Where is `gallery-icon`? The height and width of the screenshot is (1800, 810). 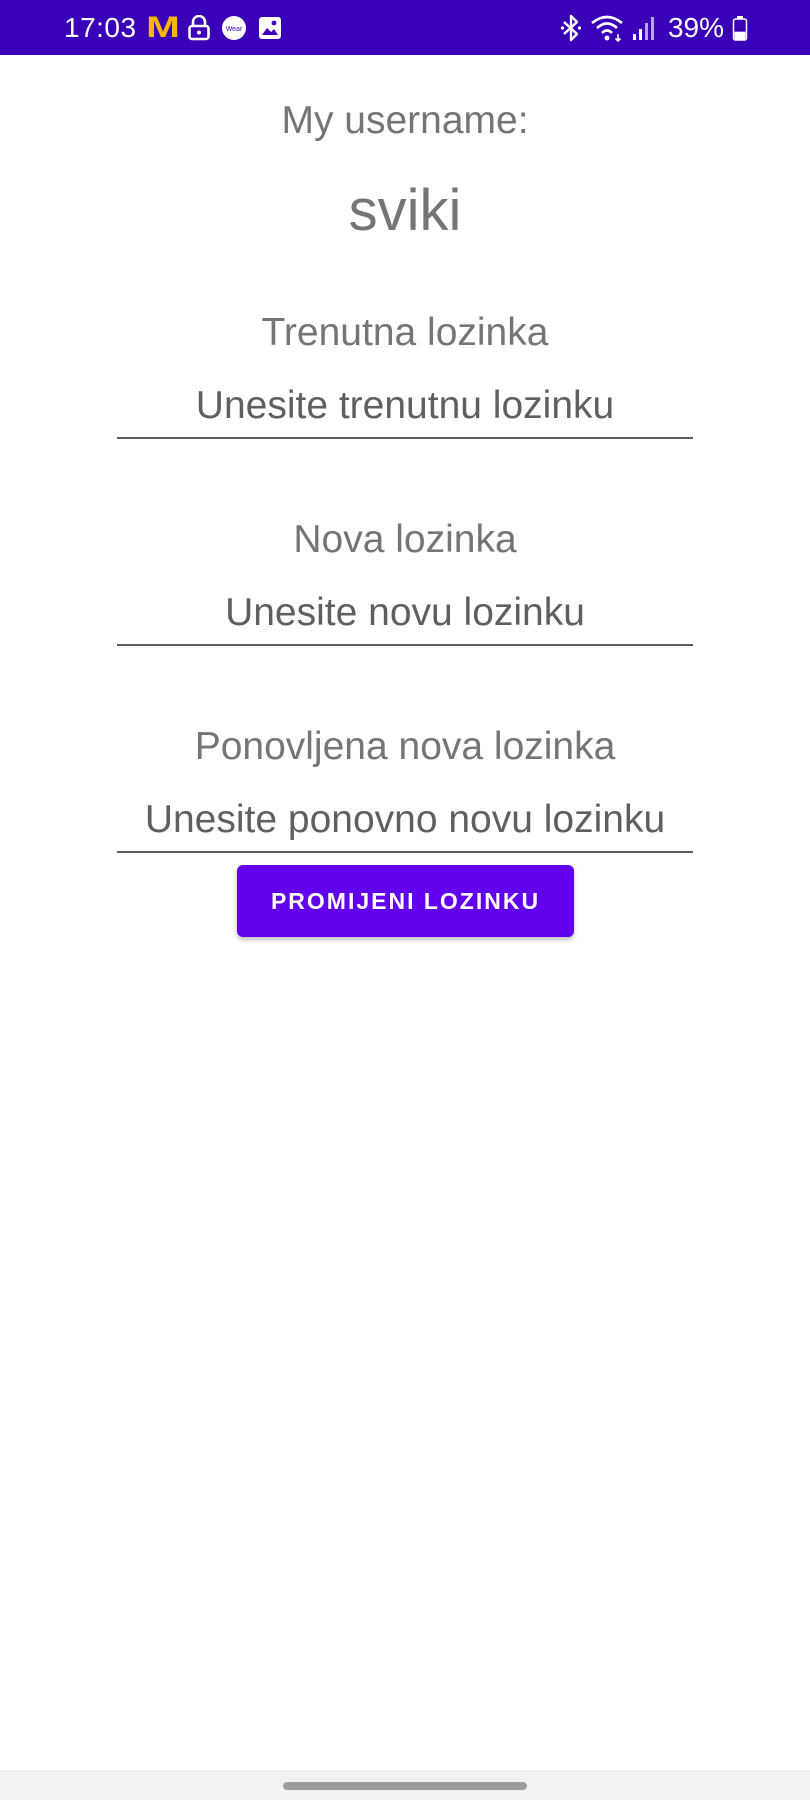 gallery-icon is located at coordinates (270, 28).